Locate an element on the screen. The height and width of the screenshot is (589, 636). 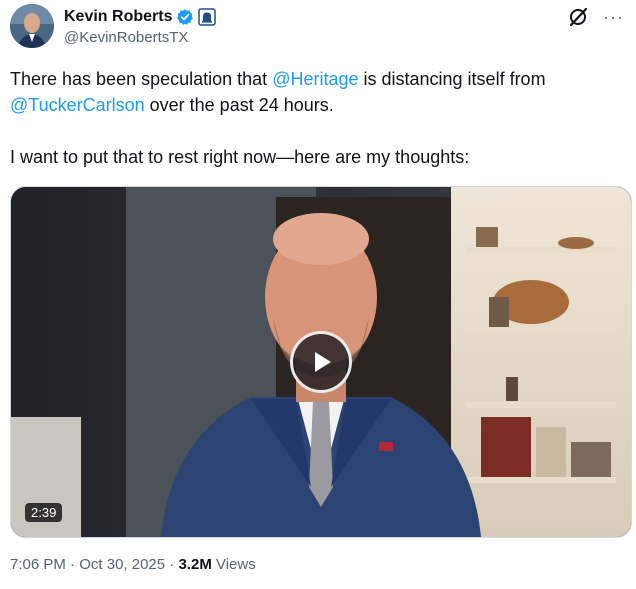
play-button is located at coordinates (321, 362).